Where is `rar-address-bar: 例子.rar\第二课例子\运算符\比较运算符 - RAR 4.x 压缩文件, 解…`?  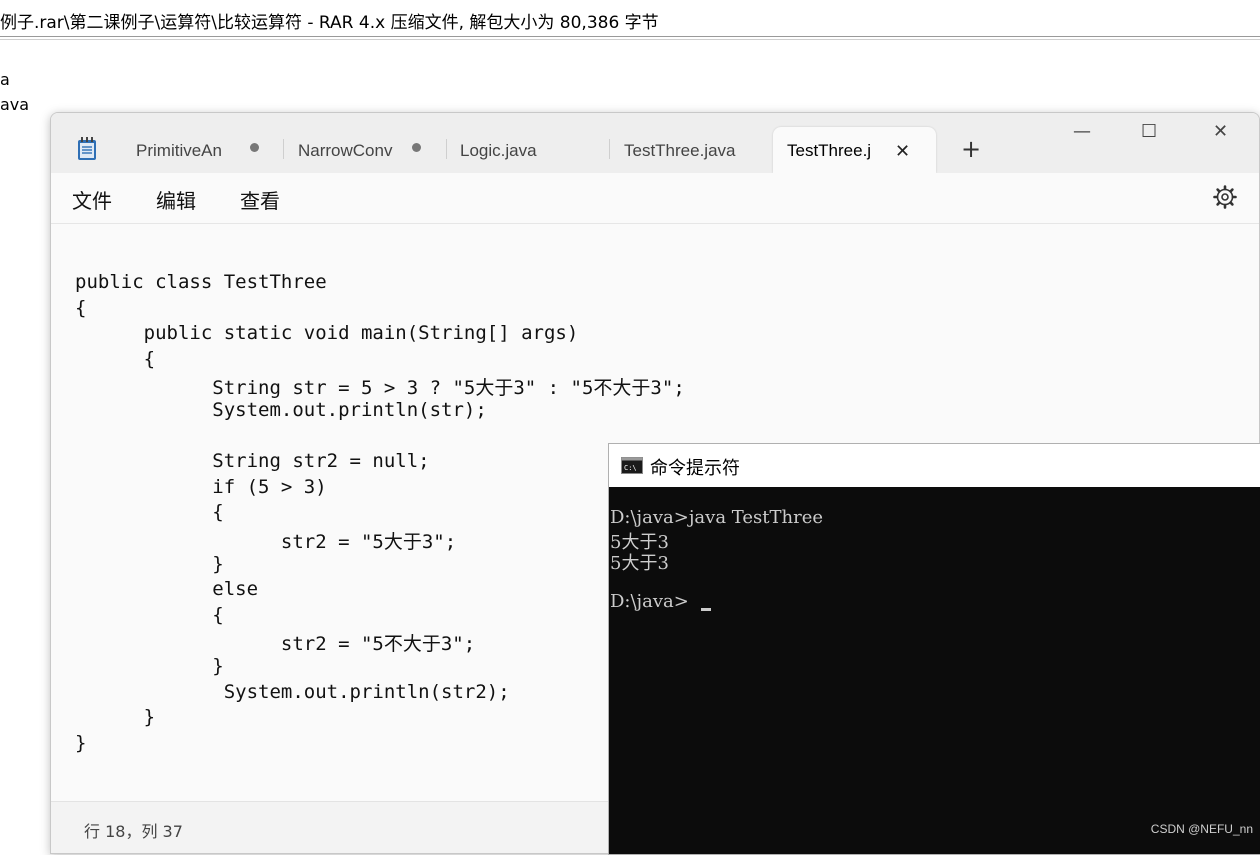
rar-address-bar: 例子.rar\第二课例子\运算符\比较运算符 - RAR 4.x 压缩文件, 解… is located at coordinates (630, 20).